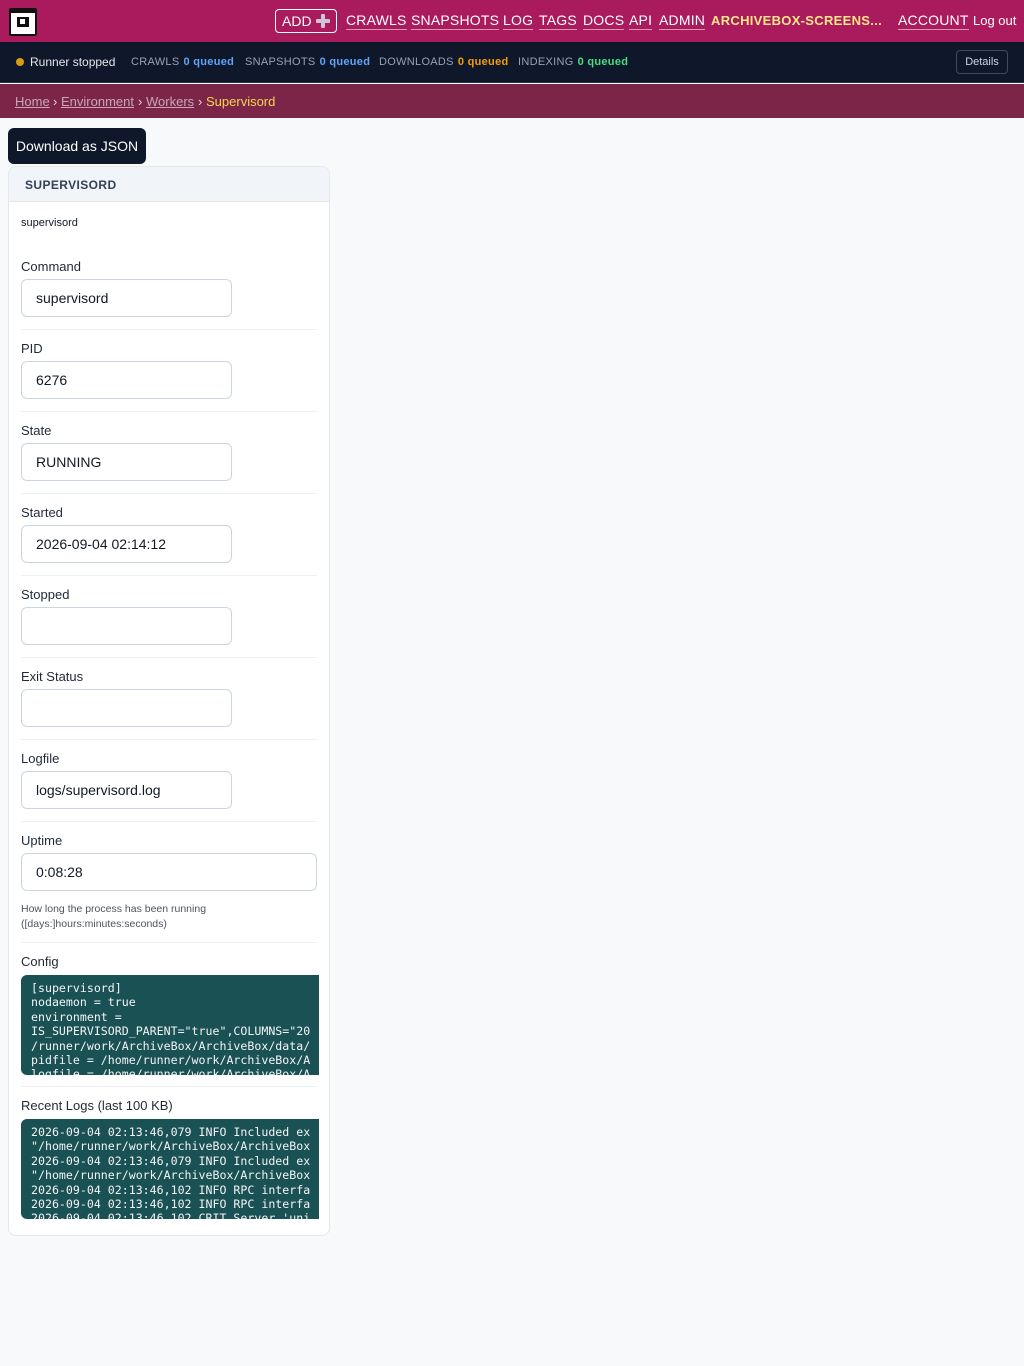  I want to click on runner-status: Runner stopped, so click(73, 62).